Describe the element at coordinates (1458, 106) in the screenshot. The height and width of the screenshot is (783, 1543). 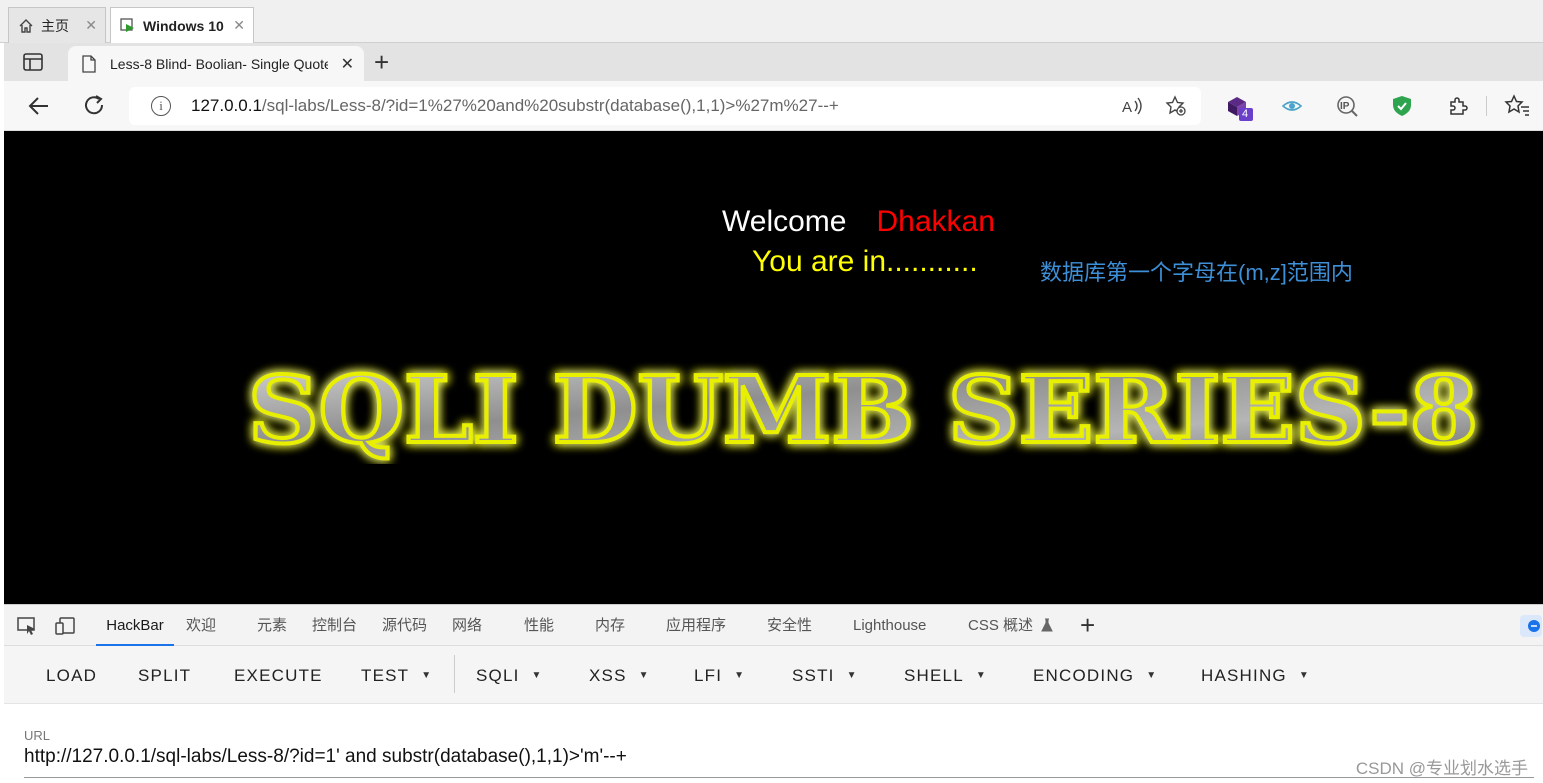
I see `extensions-puzzle-icon` at that location.